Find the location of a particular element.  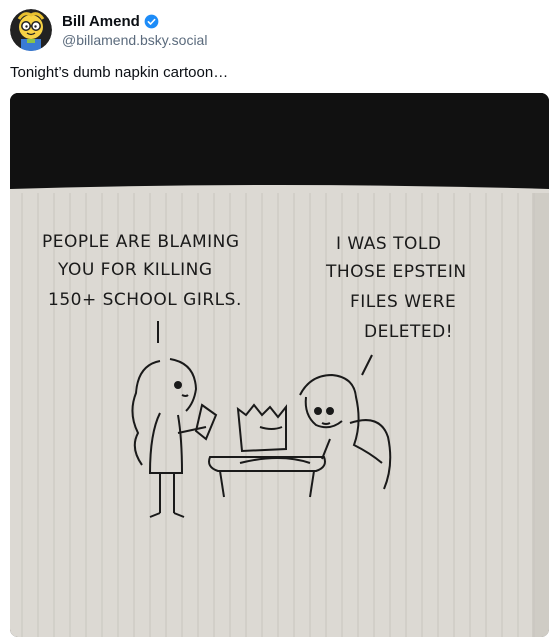

author-handle: @billamend.bsky.social is located at coordinates (134, 40).